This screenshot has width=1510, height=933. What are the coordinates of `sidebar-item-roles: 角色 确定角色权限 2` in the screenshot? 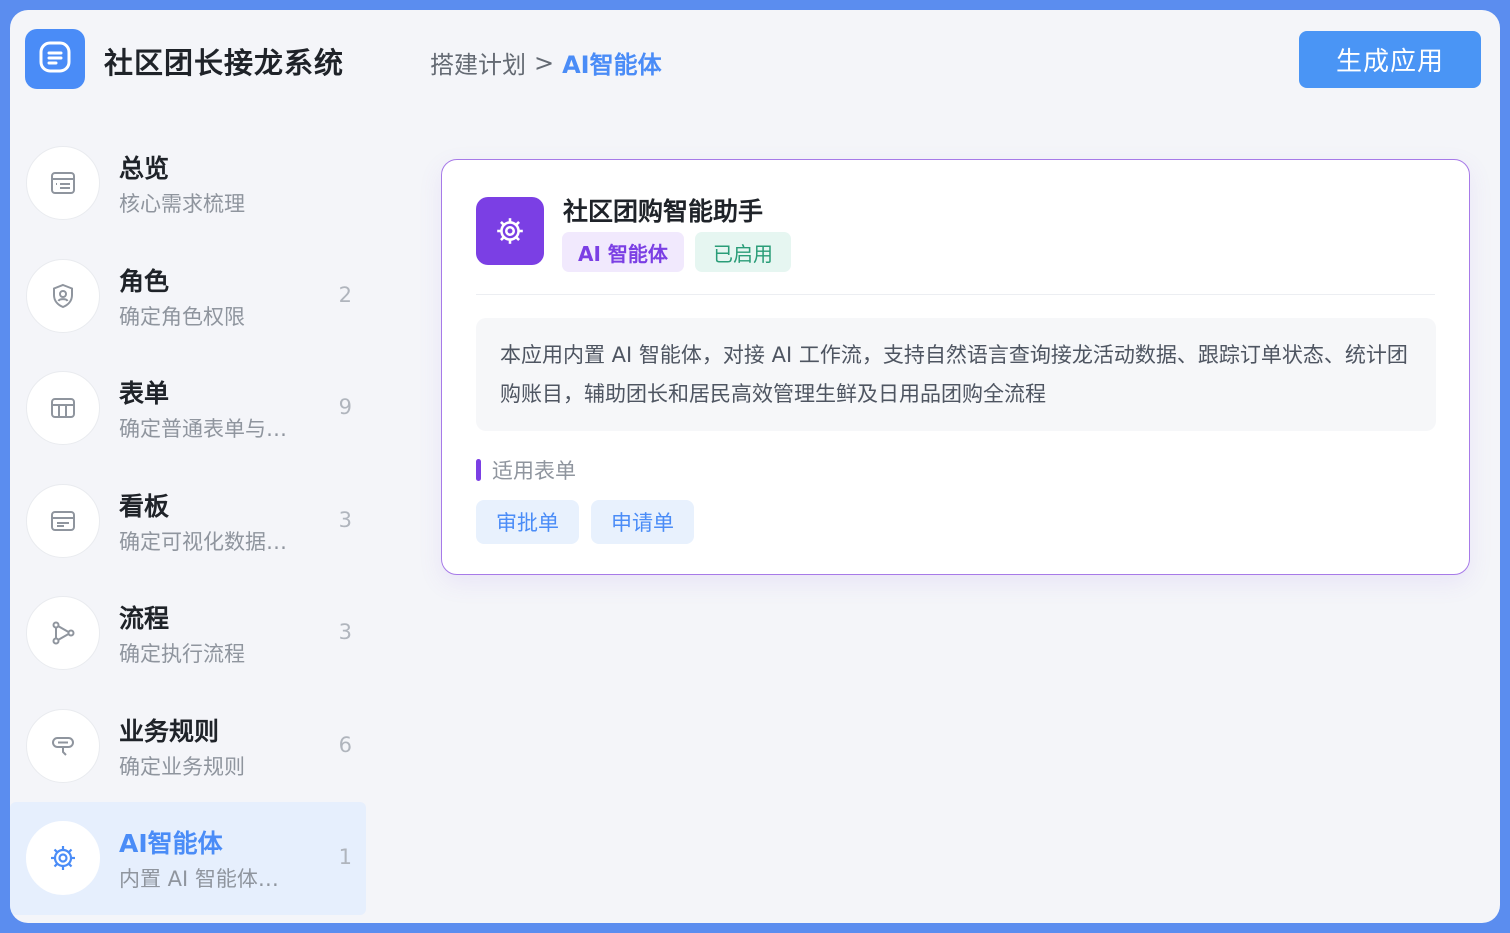 It's located at (188, 296).